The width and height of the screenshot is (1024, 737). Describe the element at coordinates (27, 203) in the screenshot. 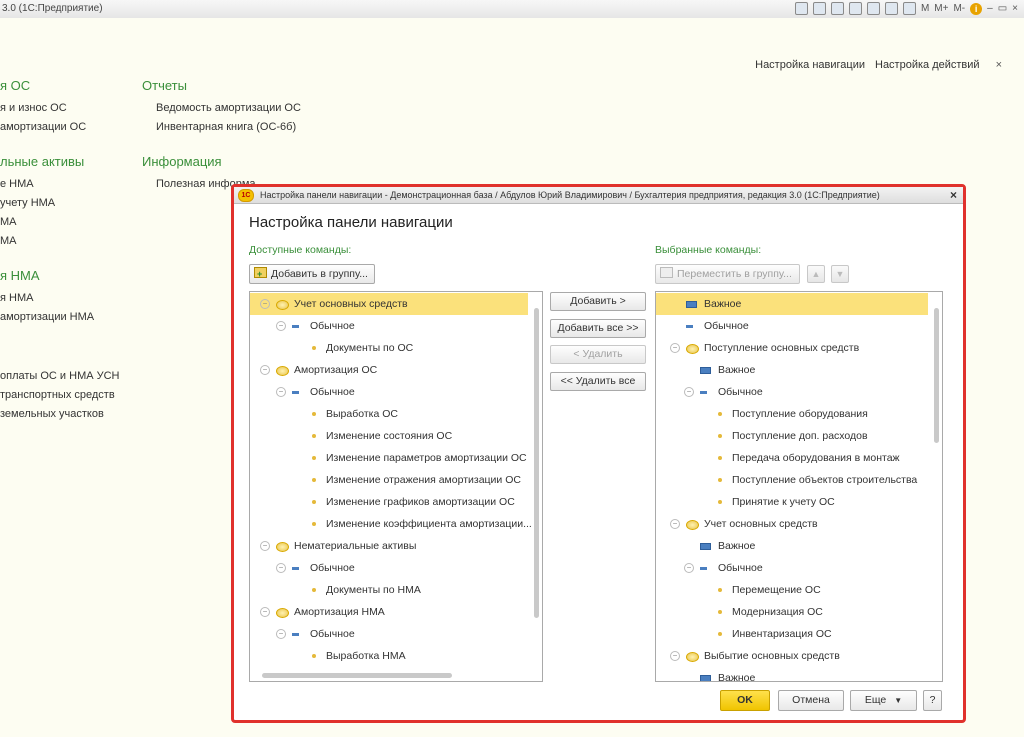

I see `section-link: учету НМА` at that location.